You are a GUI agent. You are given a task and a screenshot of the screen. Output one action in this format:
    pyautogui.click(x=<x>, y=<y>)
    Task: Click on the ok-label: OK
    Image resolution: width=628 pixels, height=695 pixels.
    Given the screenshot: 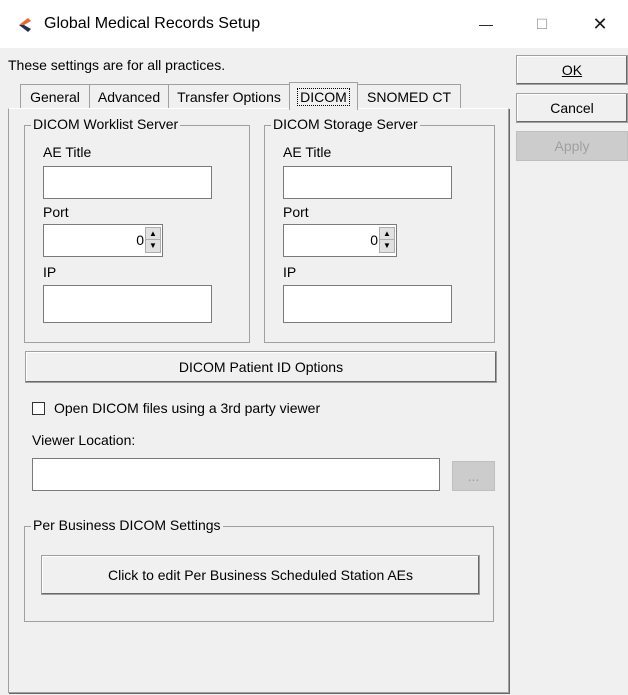 What is the action you would take?
    pyautogui.click(x=572, y=70)
    